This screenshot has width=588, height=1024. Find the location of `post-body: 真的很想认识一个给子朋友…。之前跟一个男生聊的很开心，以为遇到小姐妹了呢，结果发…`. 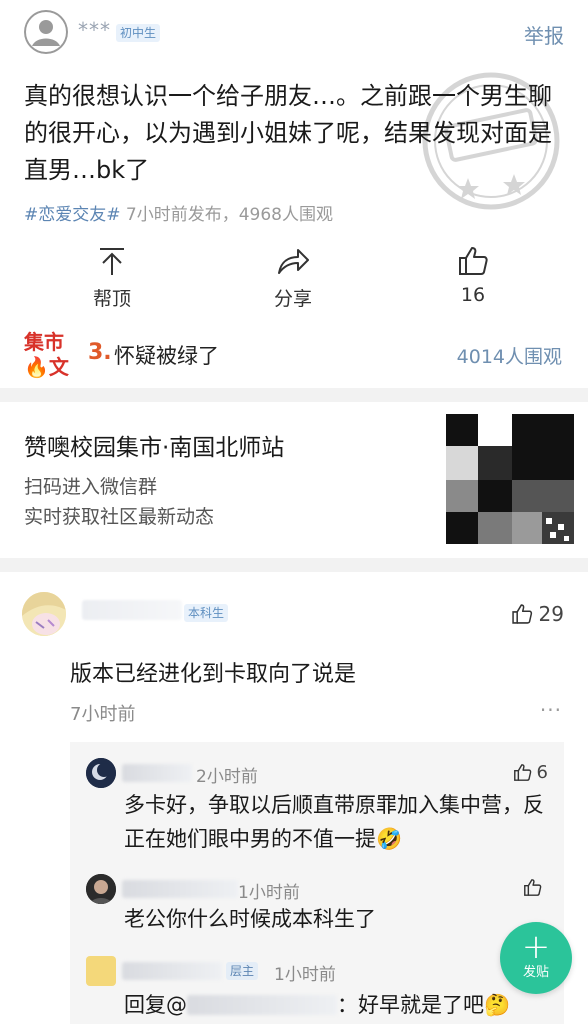

post-body: 真的很想认识一个给子朋友…。之前跟一个男生聊的很开心，以为遇到小姐妹了呢，结果发… is located at coordinates (288, 133).